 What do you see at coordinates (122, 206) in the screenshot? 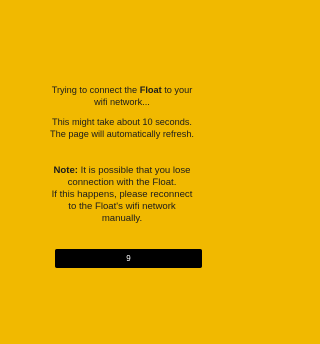
I see `note-line-4: to the Float's wifi network` at bounding box center [122, 206].